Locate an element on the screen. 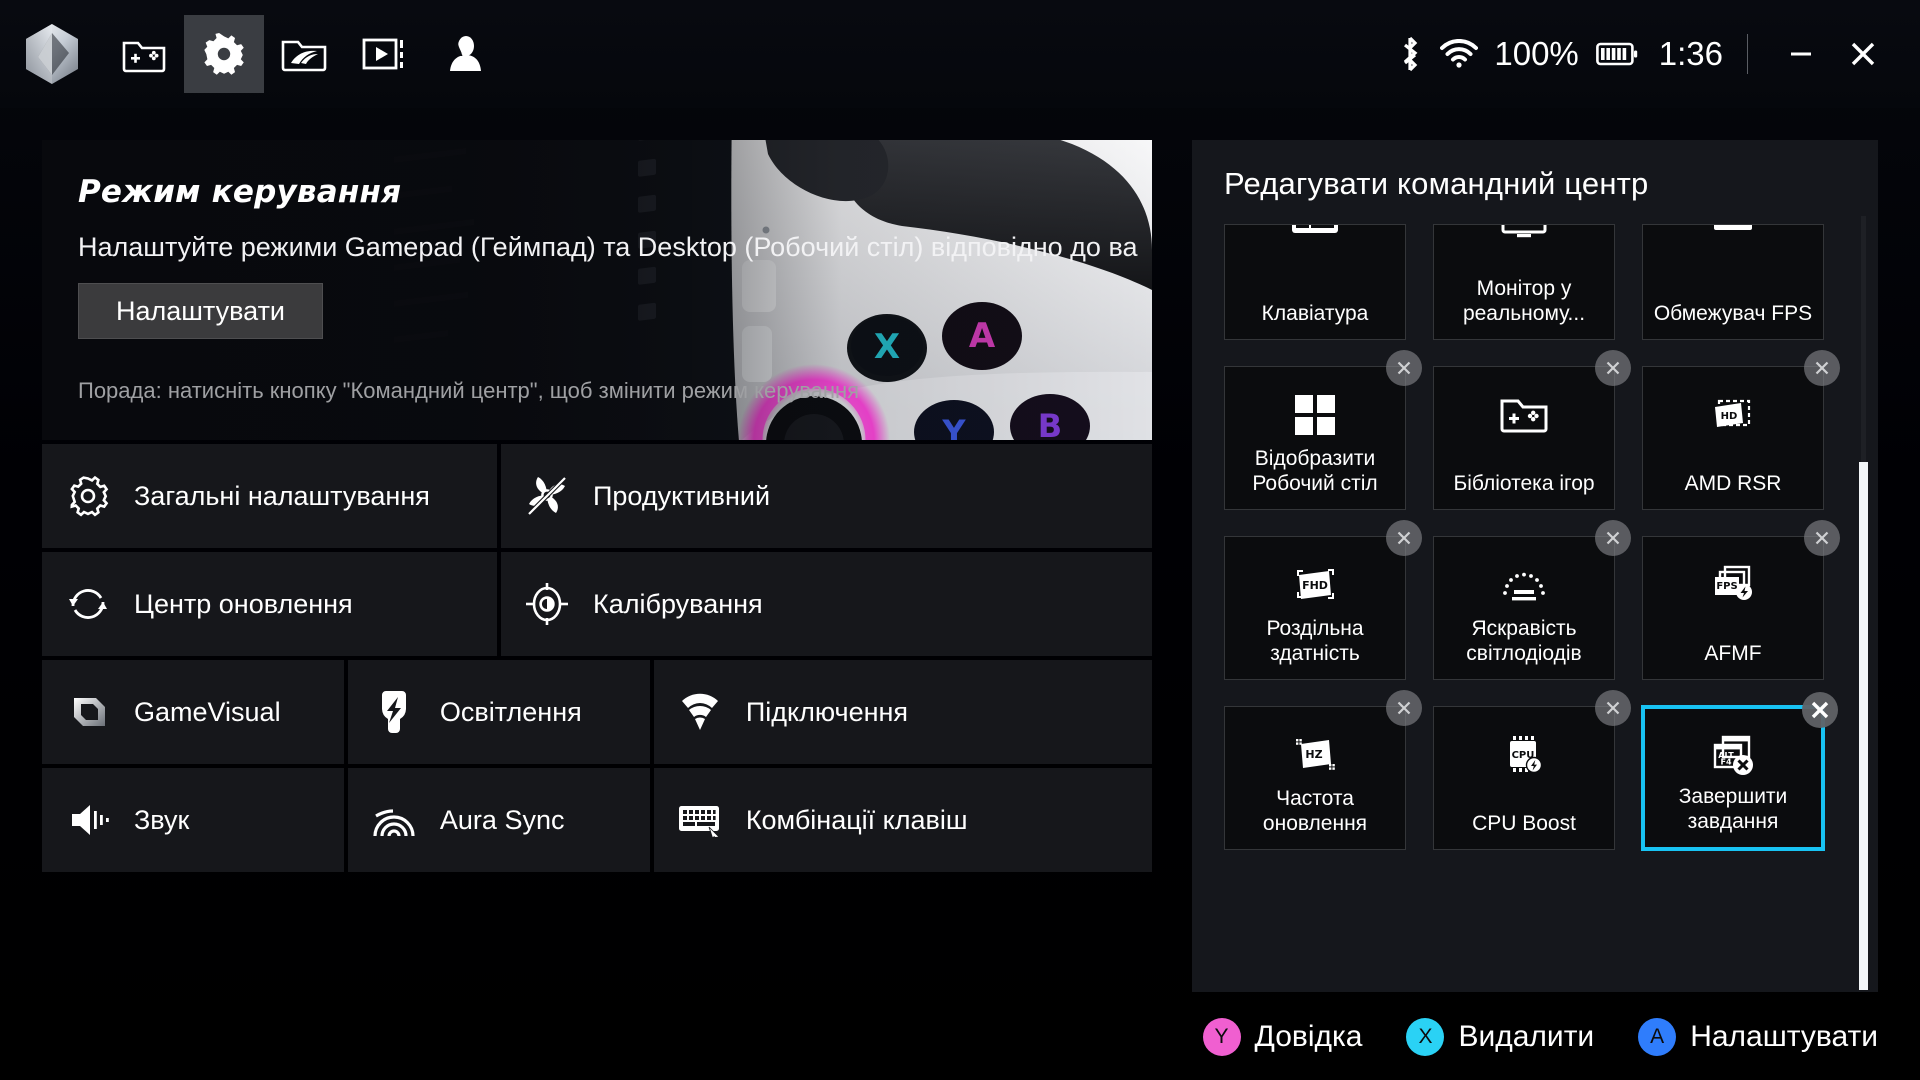 The width and height of the screenshot is (1920, 1080). tile-label: Підключення is located at coordinates (827, 711).